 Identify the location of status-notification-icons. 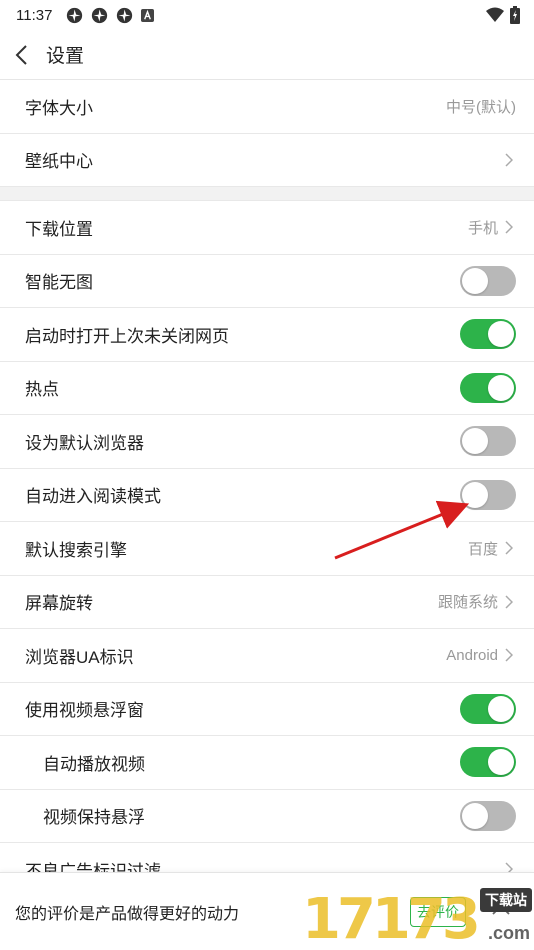
(110, 15).